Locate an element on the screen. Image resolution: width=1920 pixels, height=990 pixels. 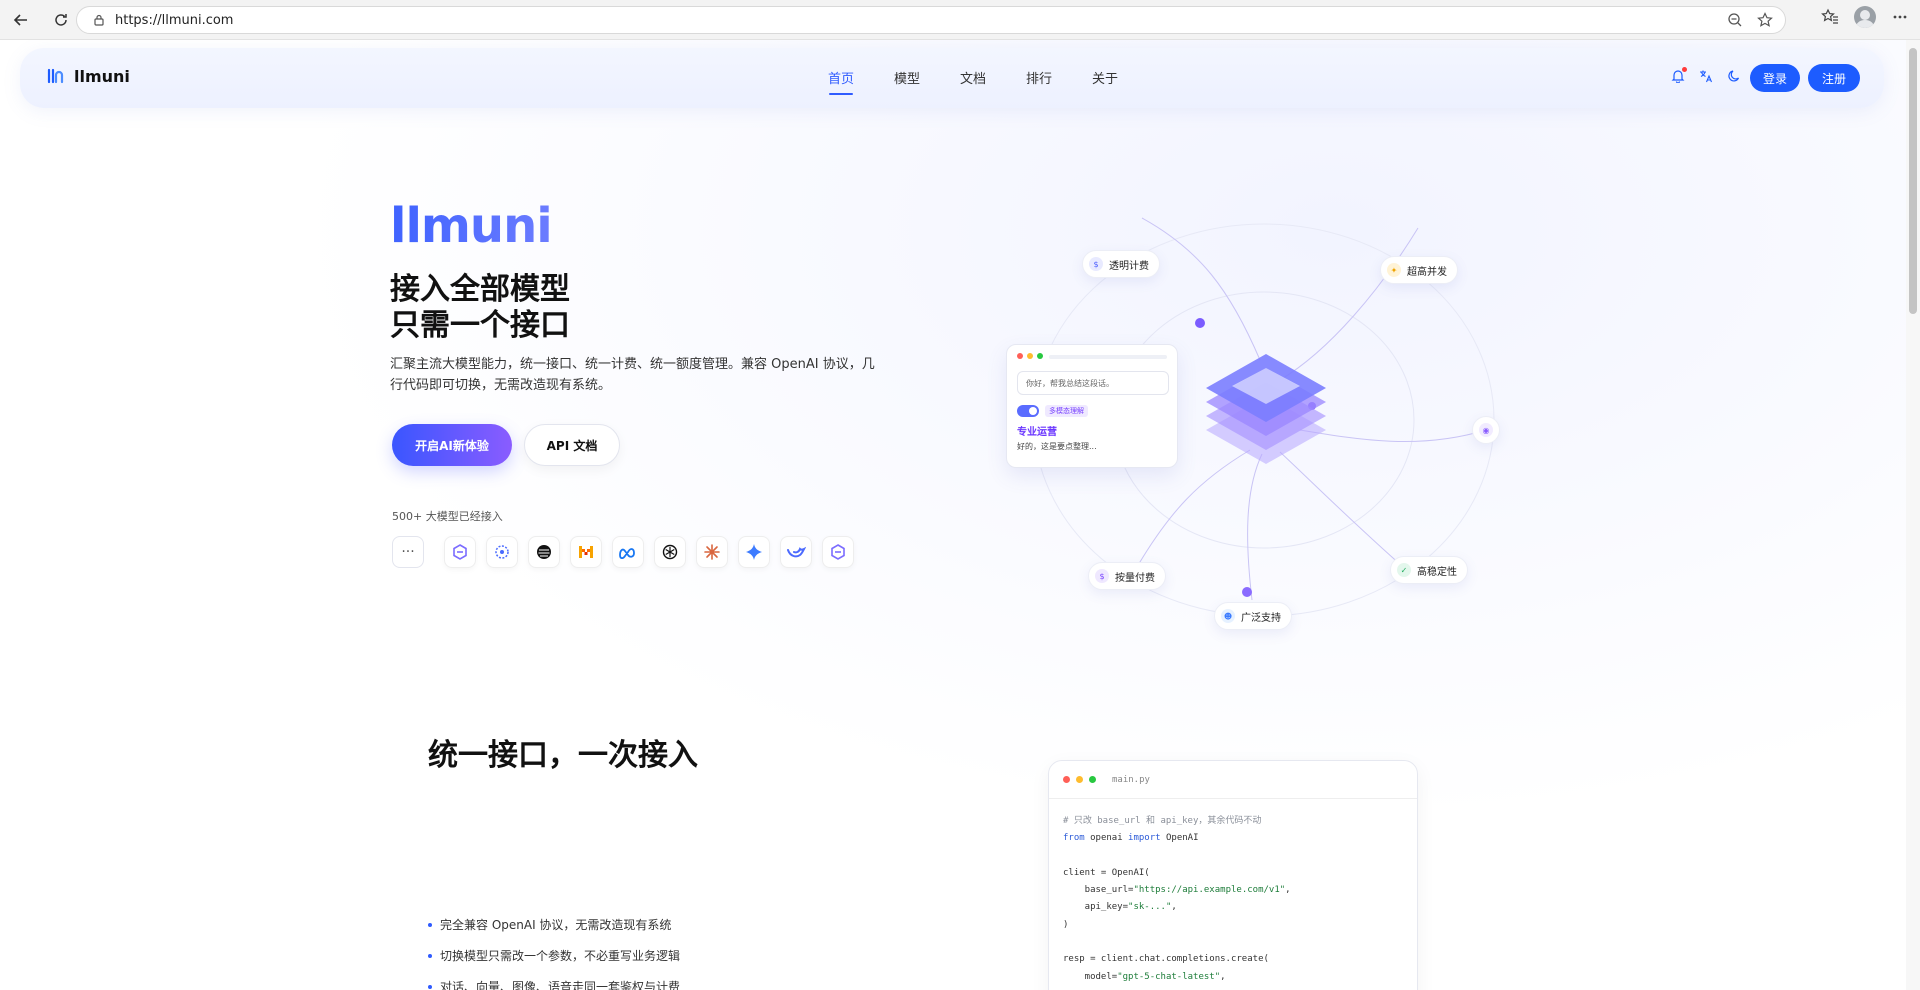
hero-headline-2: 只需一个接口 is located at coordinates (480, 325).